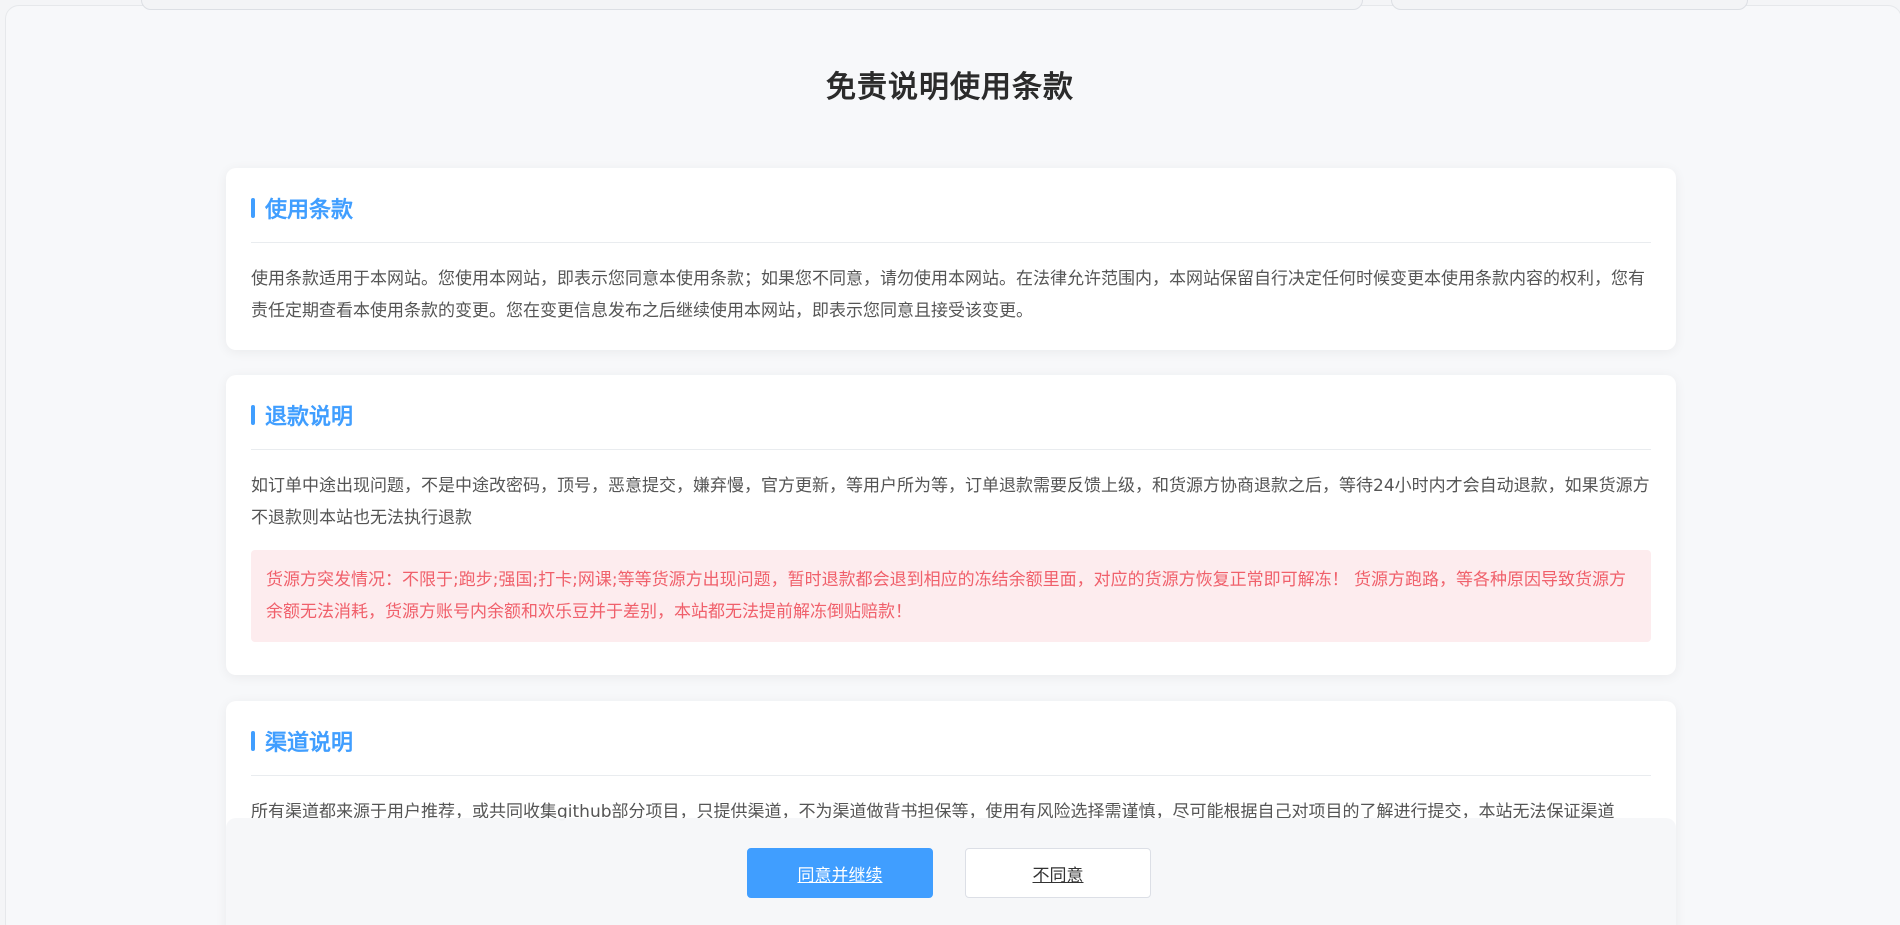  What do you see at coordinates (951, 412) in the screenshot?
I see `refund-card-header: 退款说明` at bounding box center [951, 412].